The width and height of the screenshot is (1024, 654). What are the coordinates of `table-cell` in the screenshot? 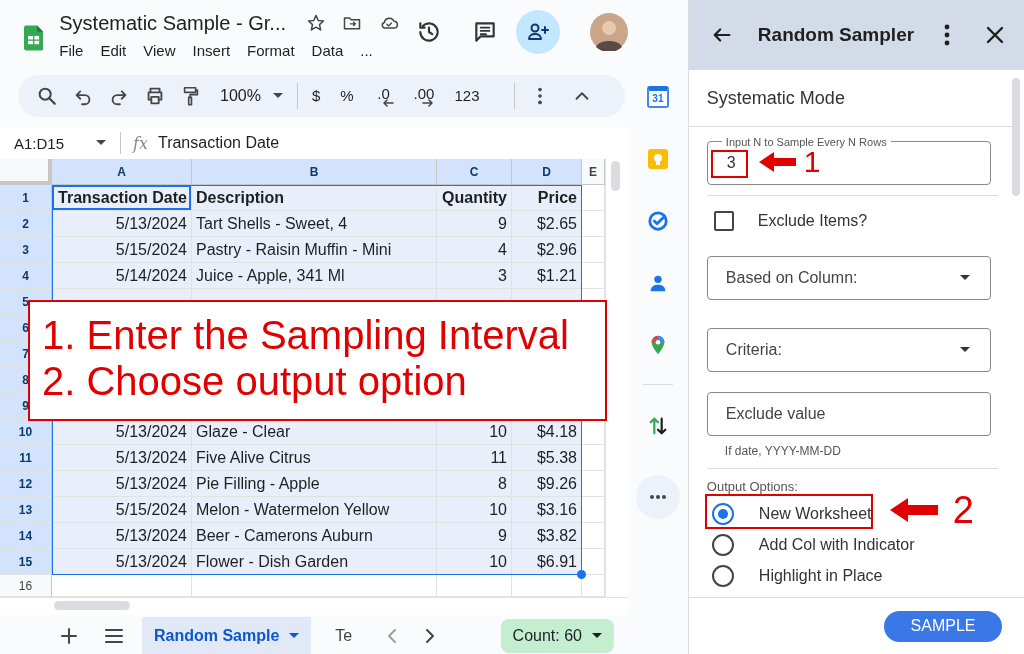 It's located at (593, 250).